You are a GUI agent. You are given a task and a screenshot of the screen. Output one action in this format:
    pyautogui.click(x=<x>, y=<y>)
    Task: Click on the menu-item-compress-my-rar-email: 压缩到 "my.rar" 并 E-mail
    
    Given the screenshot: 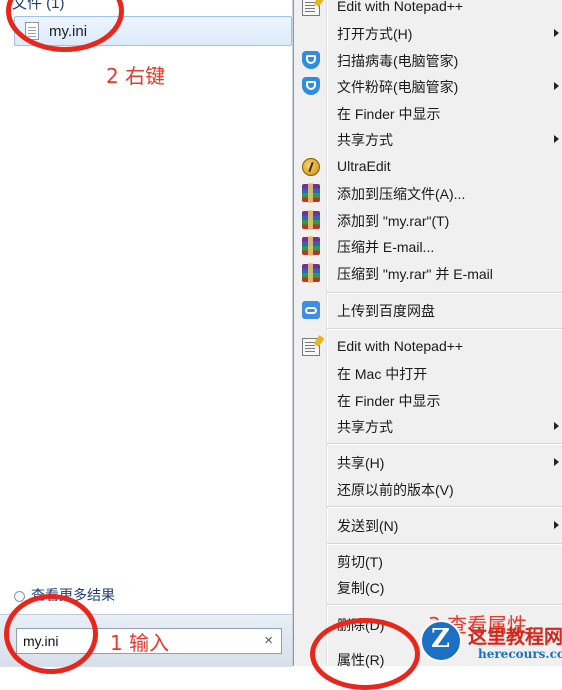 What is the action you would take?
    pyautogui.click(x=428, y=273)
    